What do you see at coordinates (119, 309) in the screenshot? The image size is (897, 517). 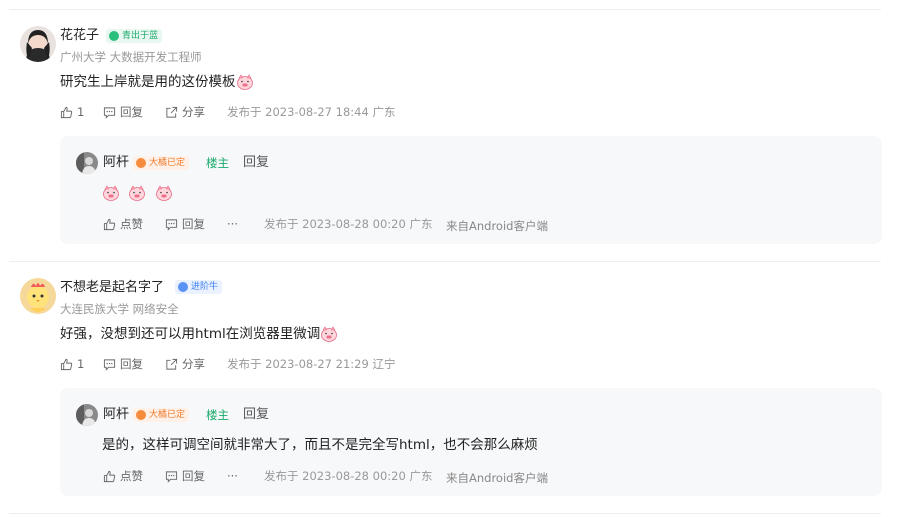 I see `user-school: 大连民族大学 网络安全` at bounding box center [119, 309].